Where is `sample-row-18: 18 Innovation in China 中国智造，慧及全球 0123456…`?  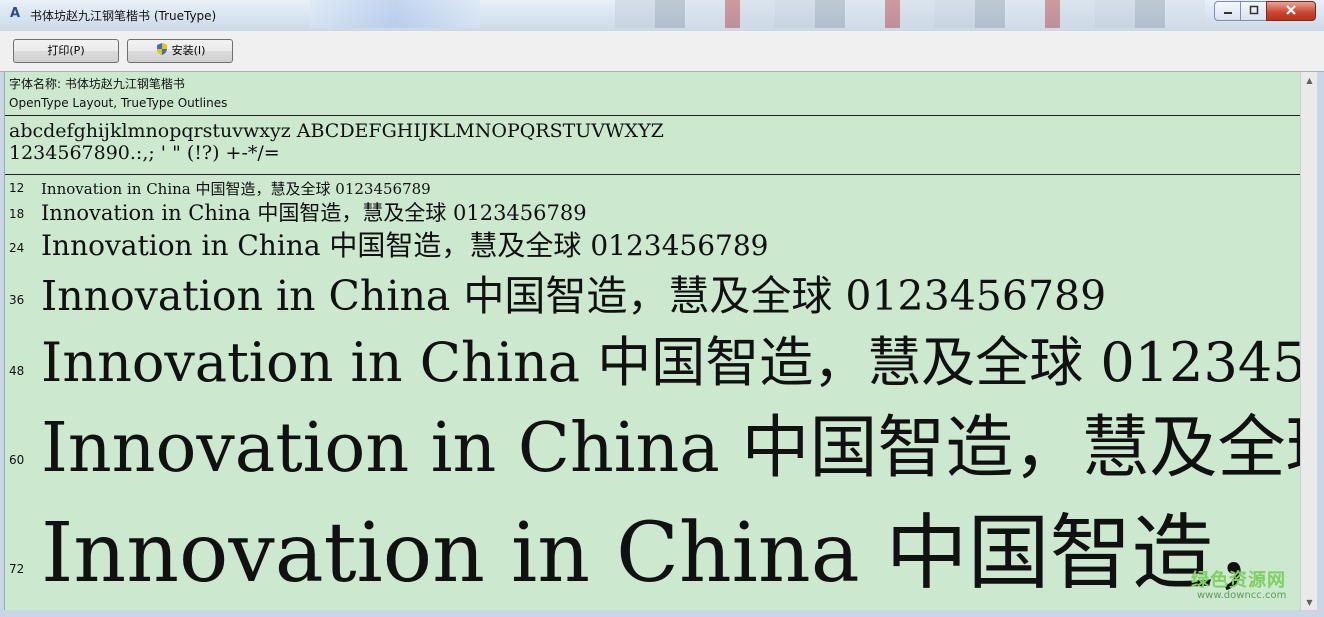
sample-row-18: 18 Innovation in China 中国智造，慧及全球 0123456… is located at coordinates (653, 210).